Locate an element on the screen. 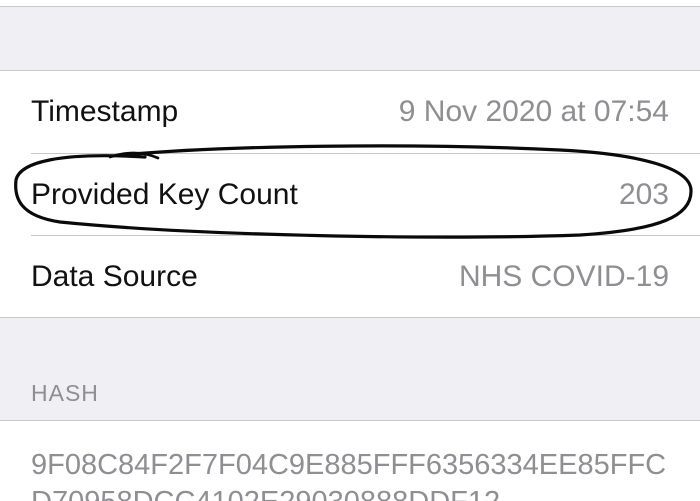 The width and height of the screenshot is (700, 501). provided-key-count-label: Provided Key Count is located at coordinates (164, 194).